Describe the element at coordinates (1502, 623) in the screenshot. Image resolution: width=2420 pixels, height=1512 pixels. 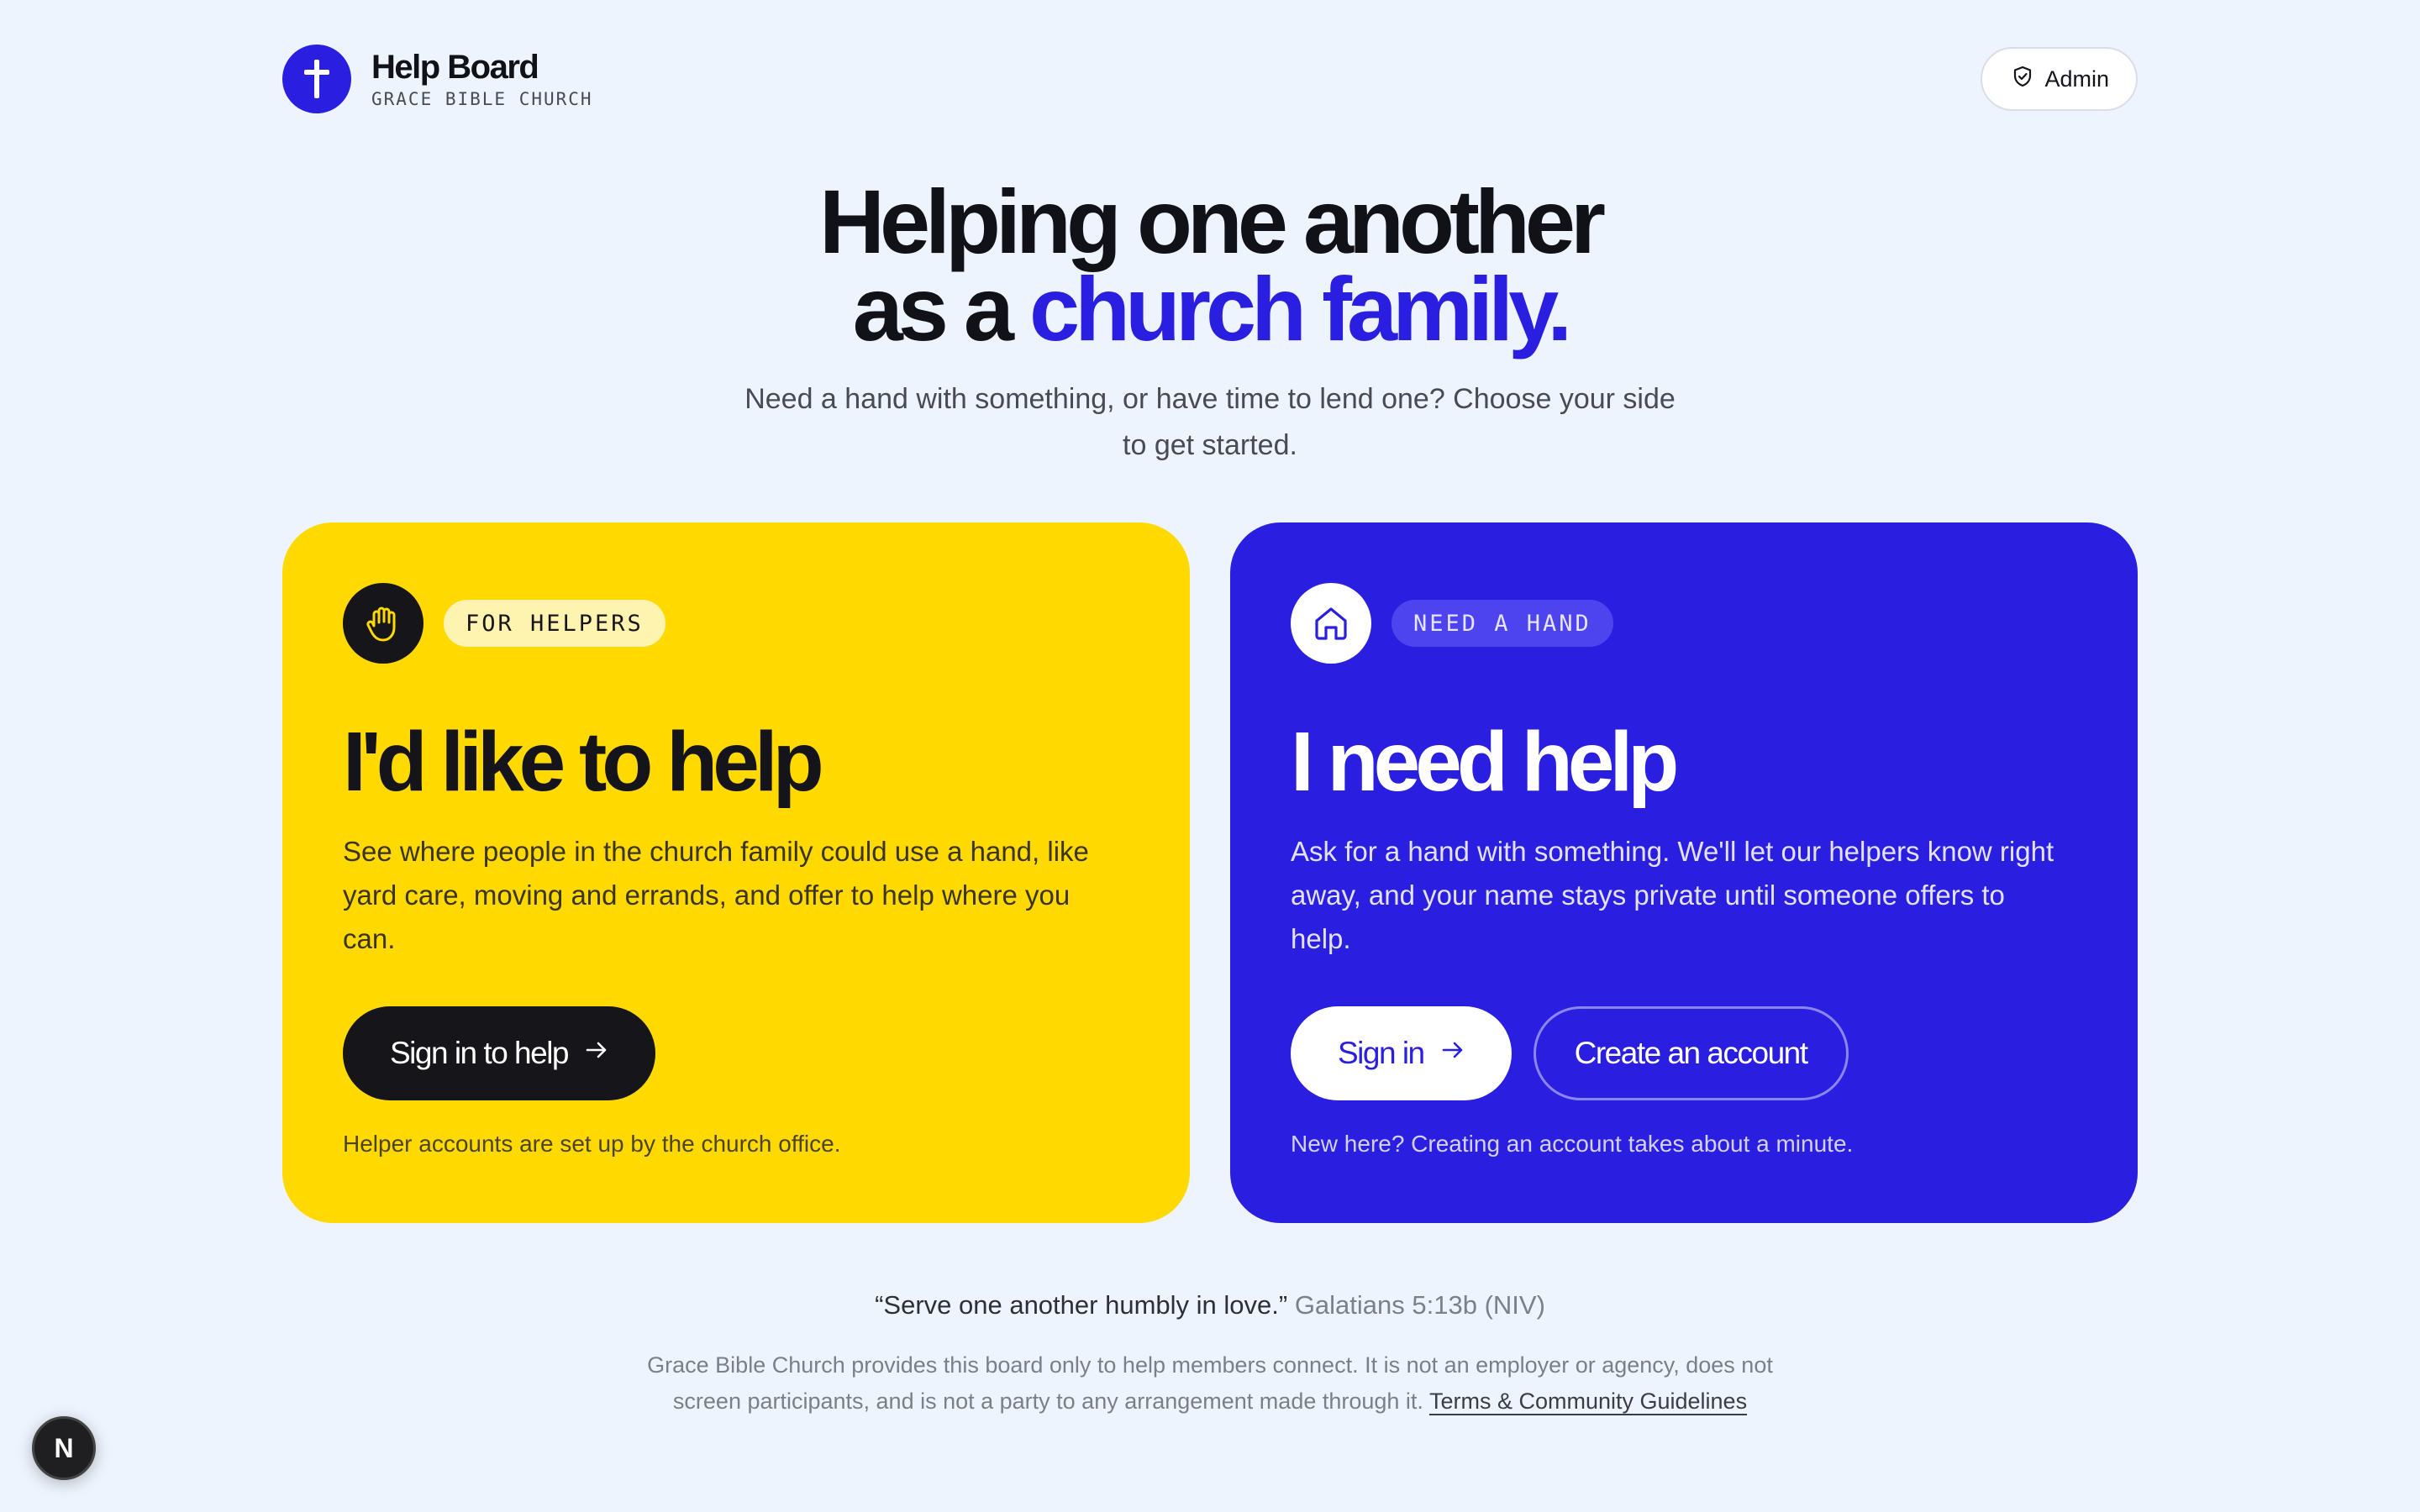
I see `need-hand-pill: NEED A HAND` at that location.